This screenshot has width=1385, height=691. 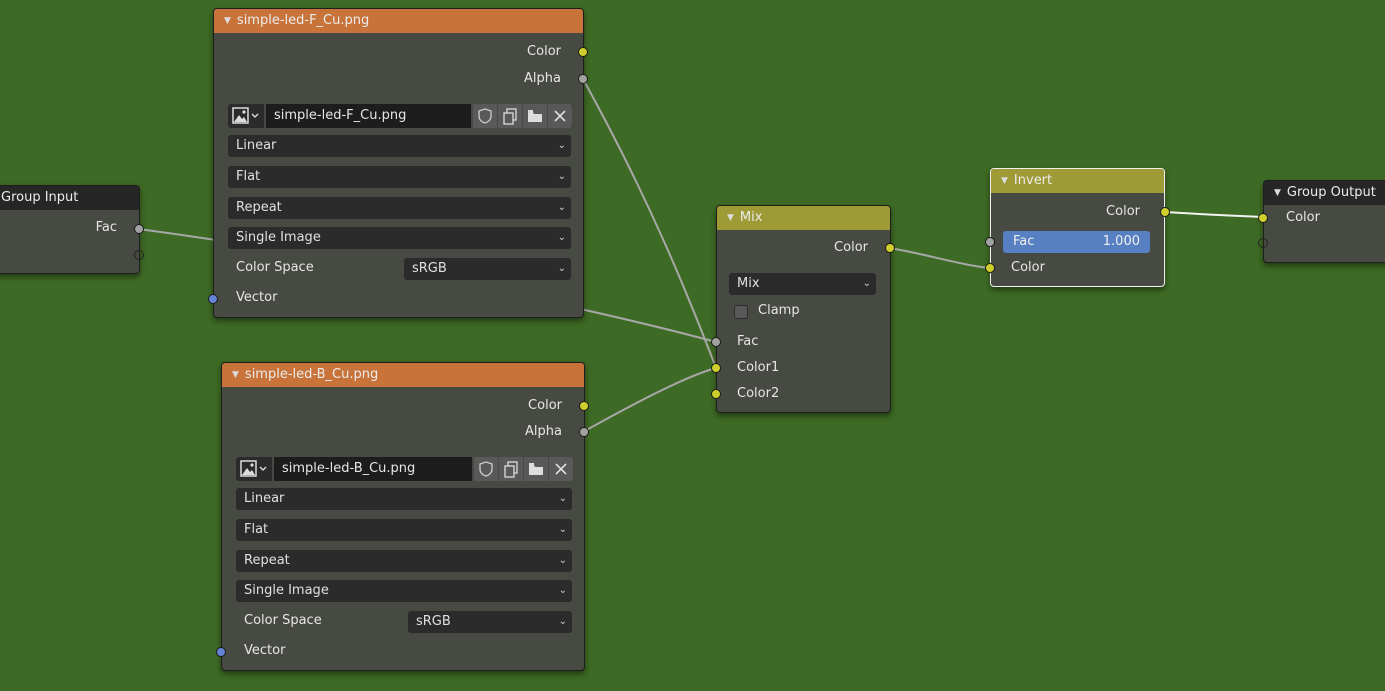 What do you see at coordinates (221, 652) in the screenshot?
I see `image-b-vector-socket` at bounding box center [221, 652].